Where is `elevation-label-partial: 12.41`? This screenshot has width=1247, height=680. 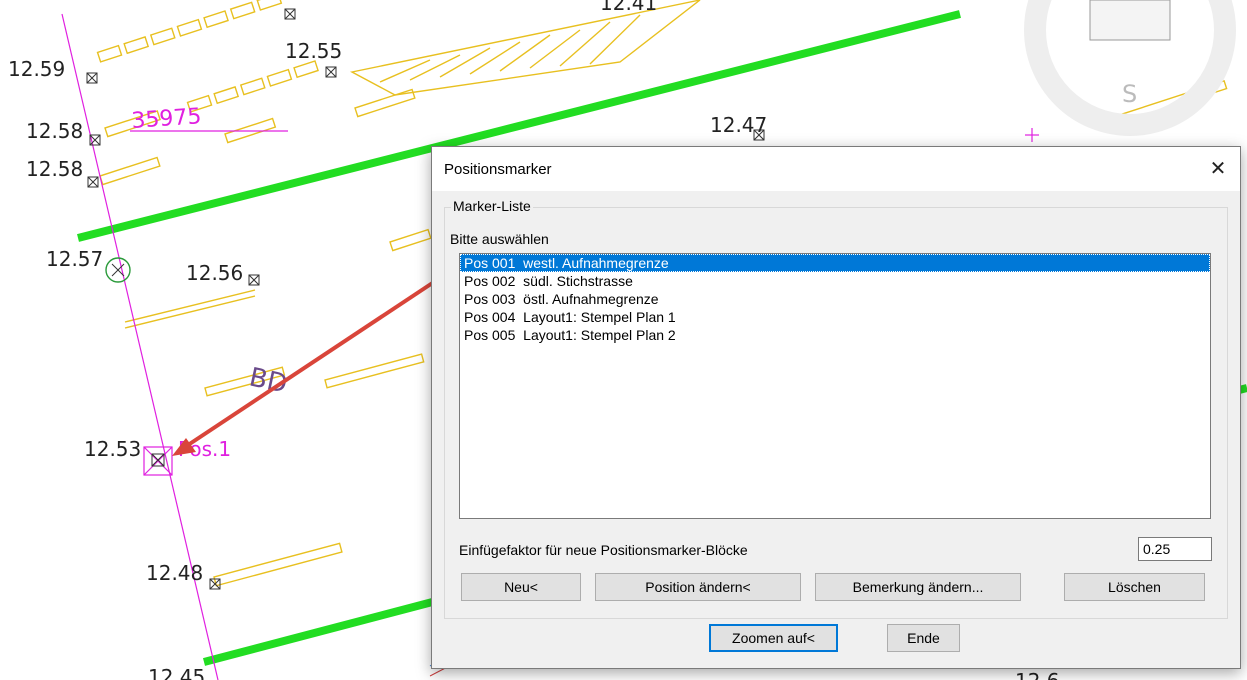
elevation-label-partial: 12.41 is located at coordinates (628, 7).